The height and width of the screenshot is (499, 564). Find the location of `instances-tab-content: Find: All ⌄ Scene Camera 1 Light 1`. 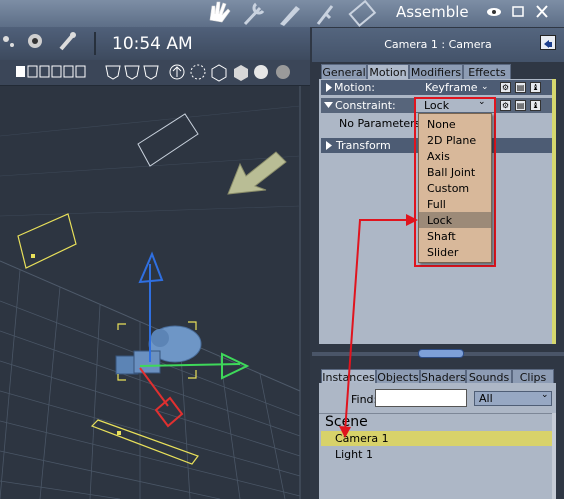

instances-tab-content: Find: All ⌄ Scene Camera 1 Light 1 is located at coordinates (437, 441).